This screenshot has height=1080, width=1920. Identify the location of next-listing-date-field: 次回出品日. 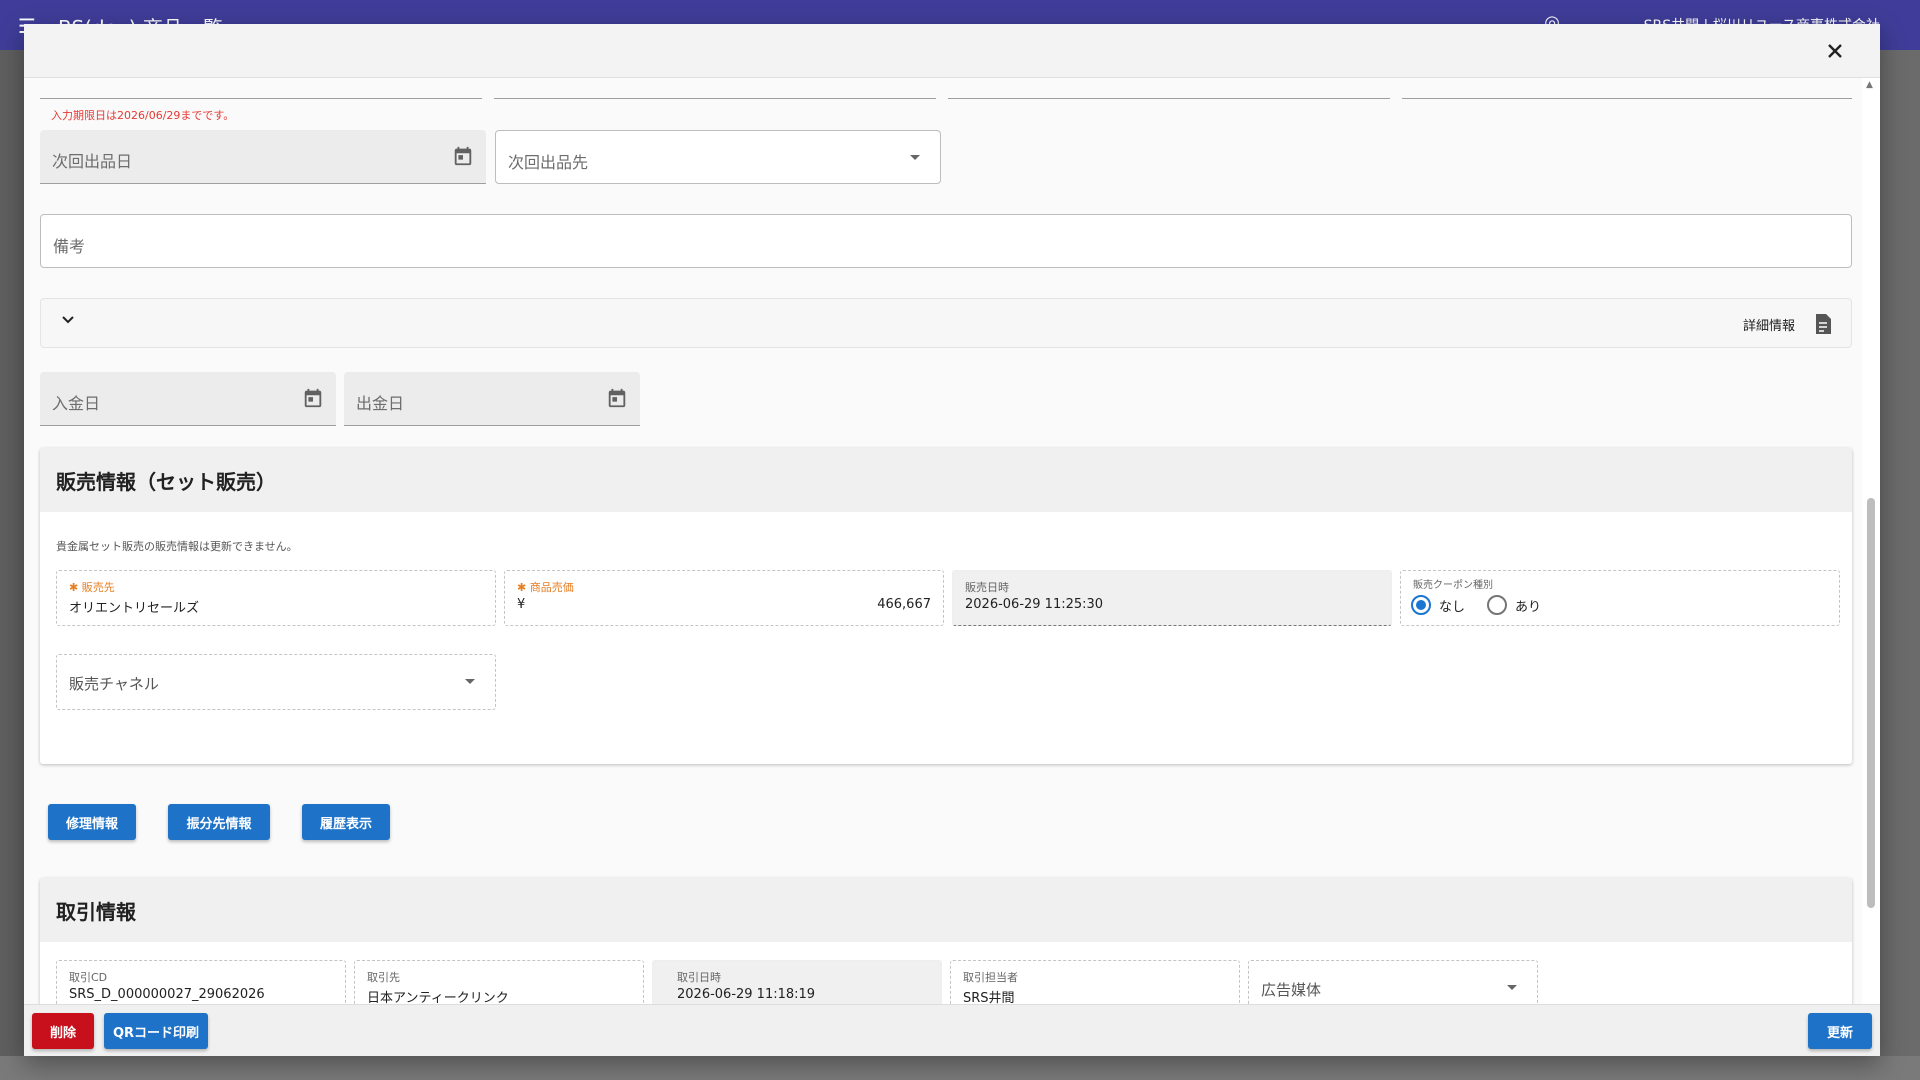
(263, 157).